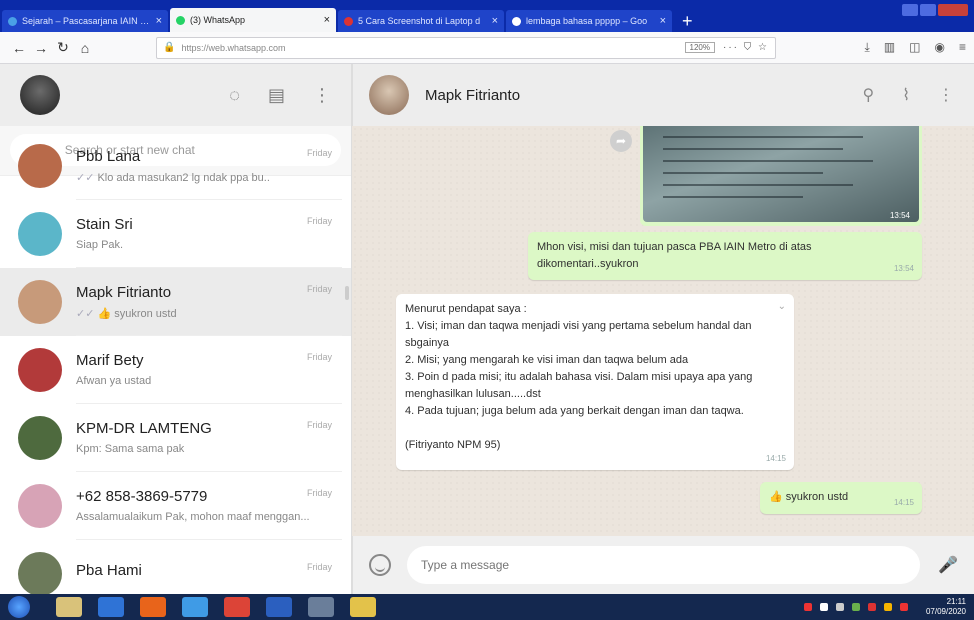 Image resolution: width=974 pixels, height=620 pixels. Describe the element at coordinates (953, 10) in the screenshot. I see `close-window-button` at that location.